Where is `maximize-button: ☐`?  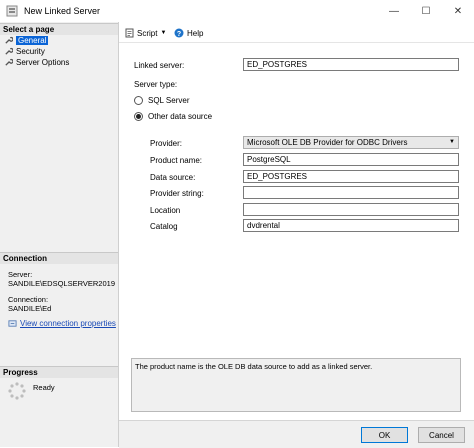
maximize-button: ☐ is located at coordinates (426, 11).